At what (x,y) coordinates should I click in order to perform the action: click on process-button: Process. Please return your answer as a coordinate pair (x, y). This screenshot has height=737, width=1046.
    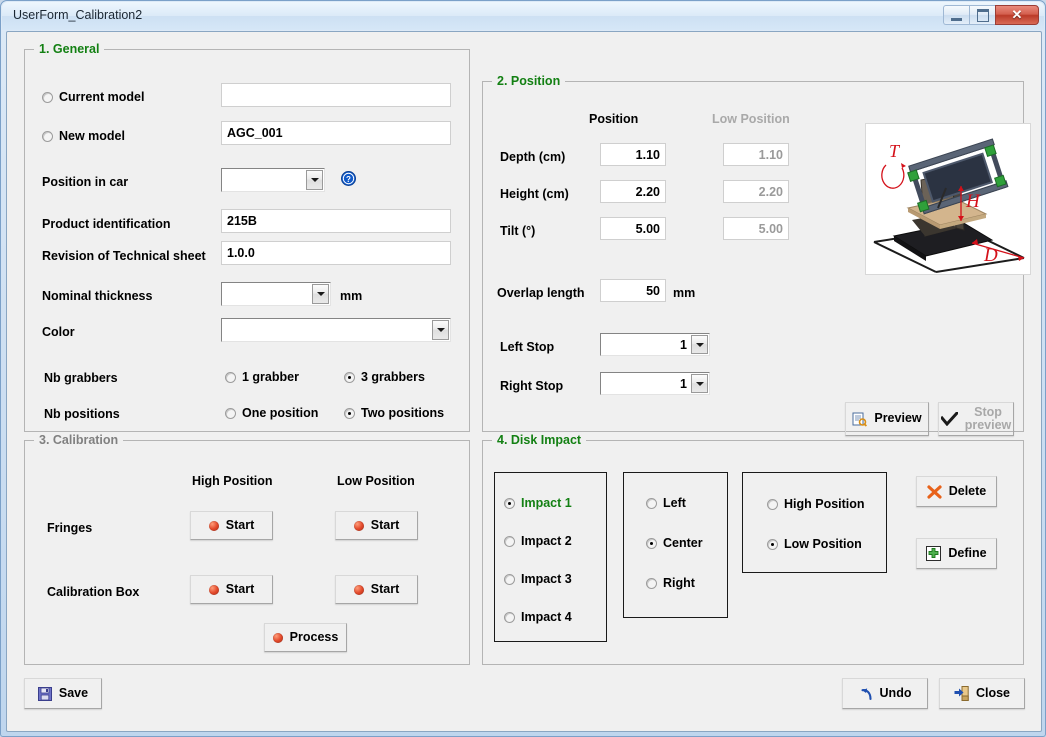
    Looking at the image, I should click on (305, 637).